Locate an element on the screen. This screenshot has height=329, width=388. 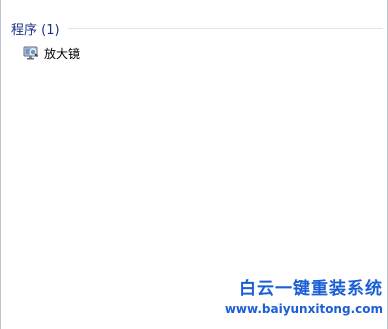
section-divider is located at coordinates (225, 28).